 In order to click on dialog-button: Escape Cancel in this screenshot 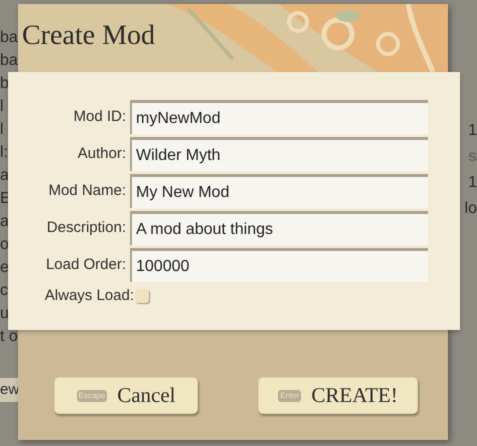, I will do `click(126, 395)`.